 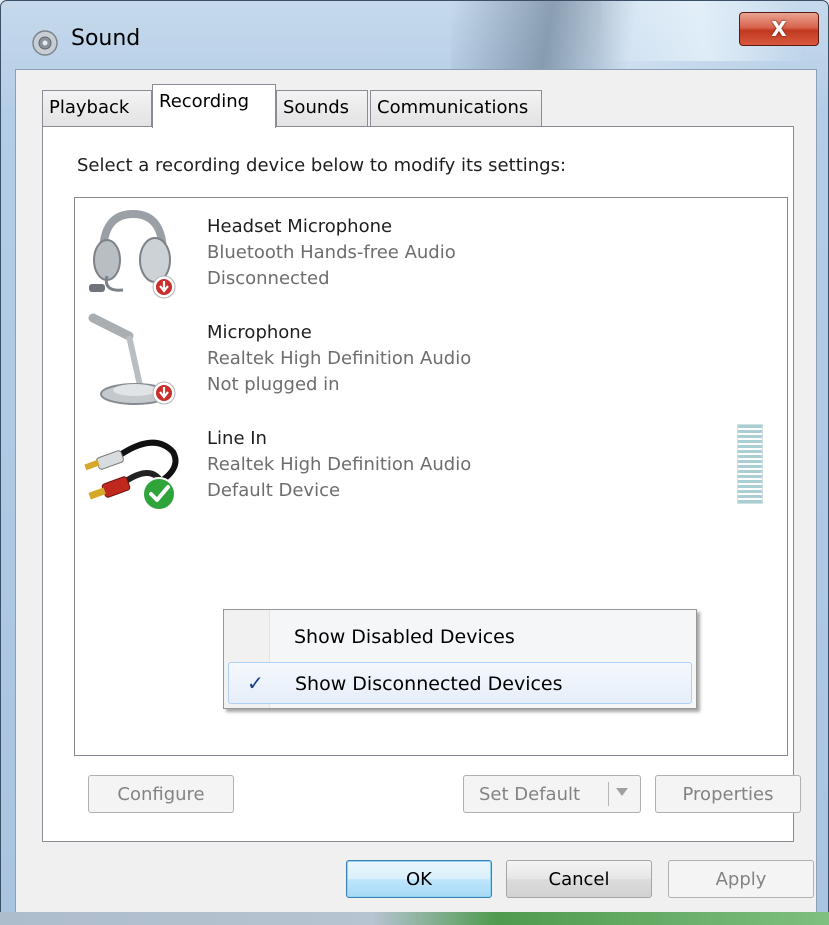 What do you see at coordinates (530, 794) in the screenshot?
I see `set-default-label: Set Default` at bounding box center [530, 794].